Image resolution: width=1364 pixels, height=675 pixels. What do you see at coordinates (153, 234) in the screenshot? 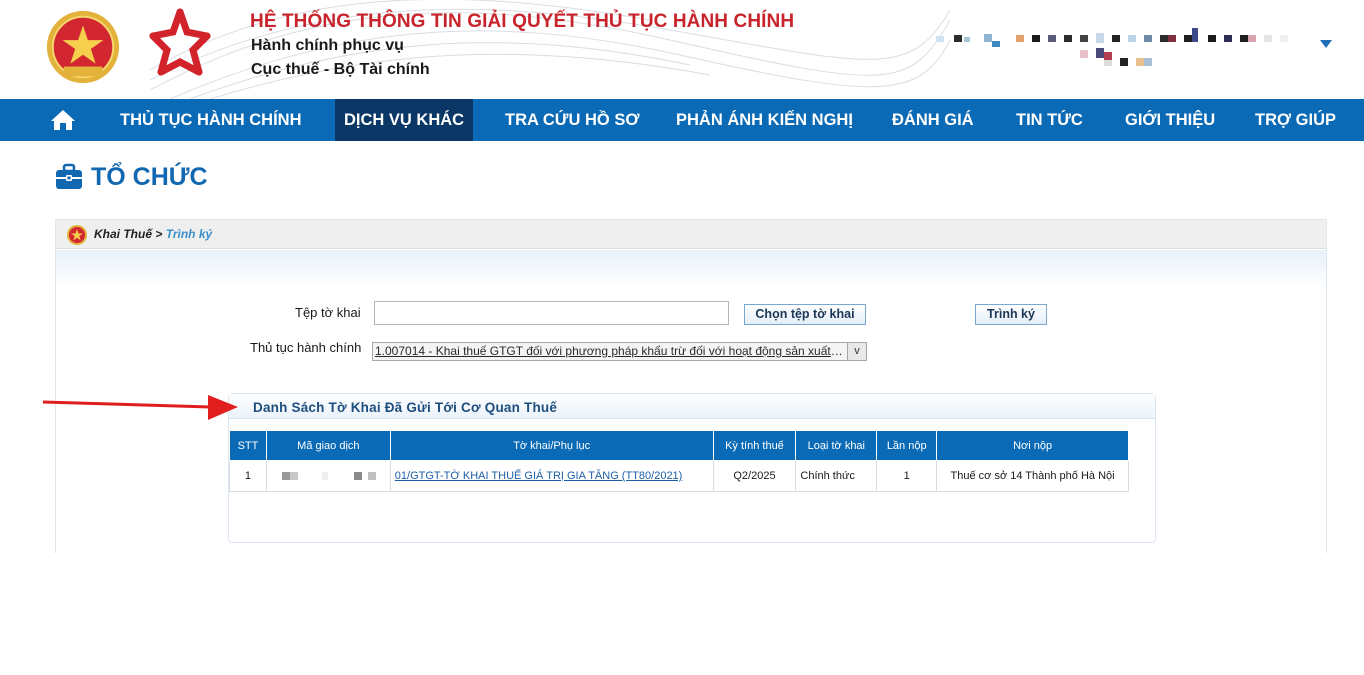
I see `breadcrumb-text: Khai Thuế > Trình ký` at bounding box center [153, 234].